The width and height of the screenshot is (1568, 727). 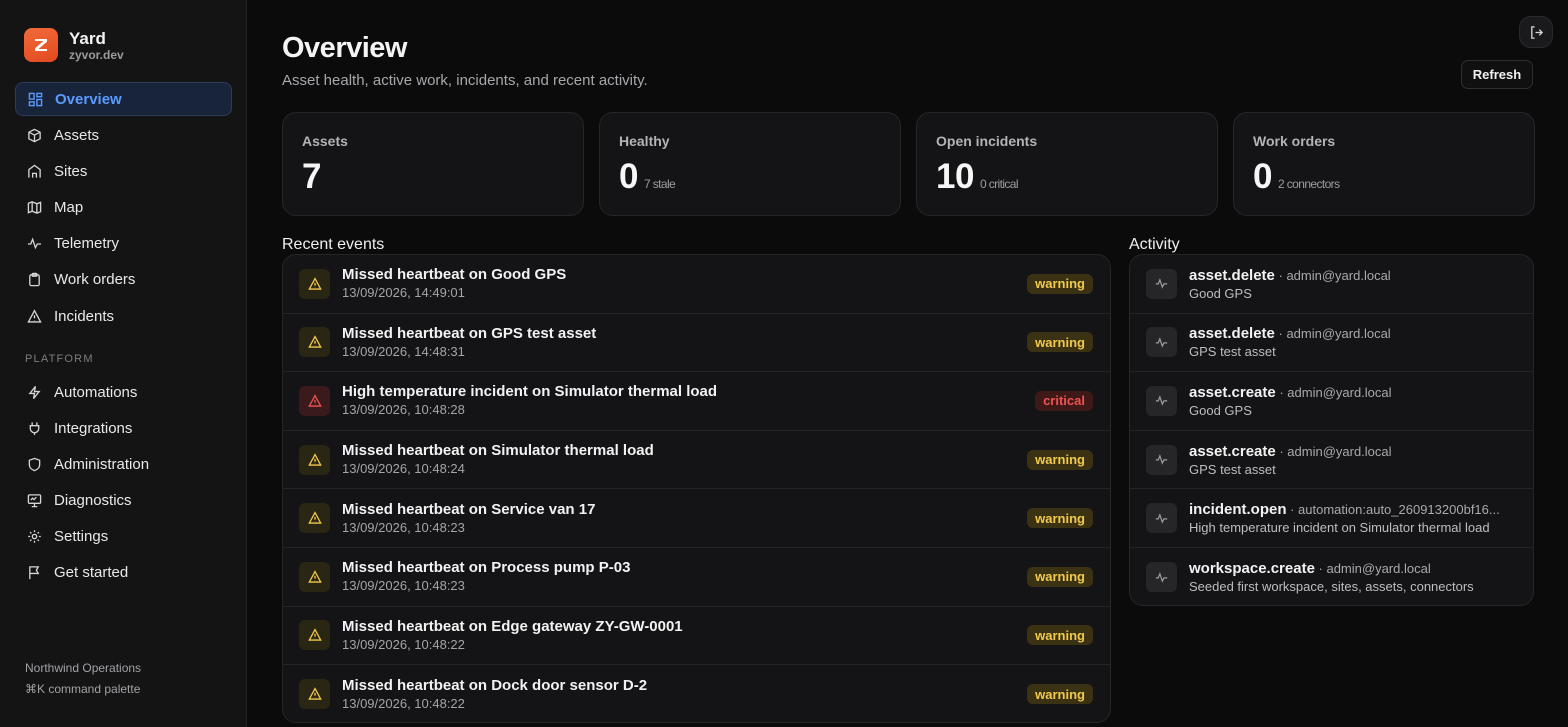 What do you see at coordinates (88, 99) in the screenshot?
I see `nav-label: Overview` at bounding box center [88, 99].